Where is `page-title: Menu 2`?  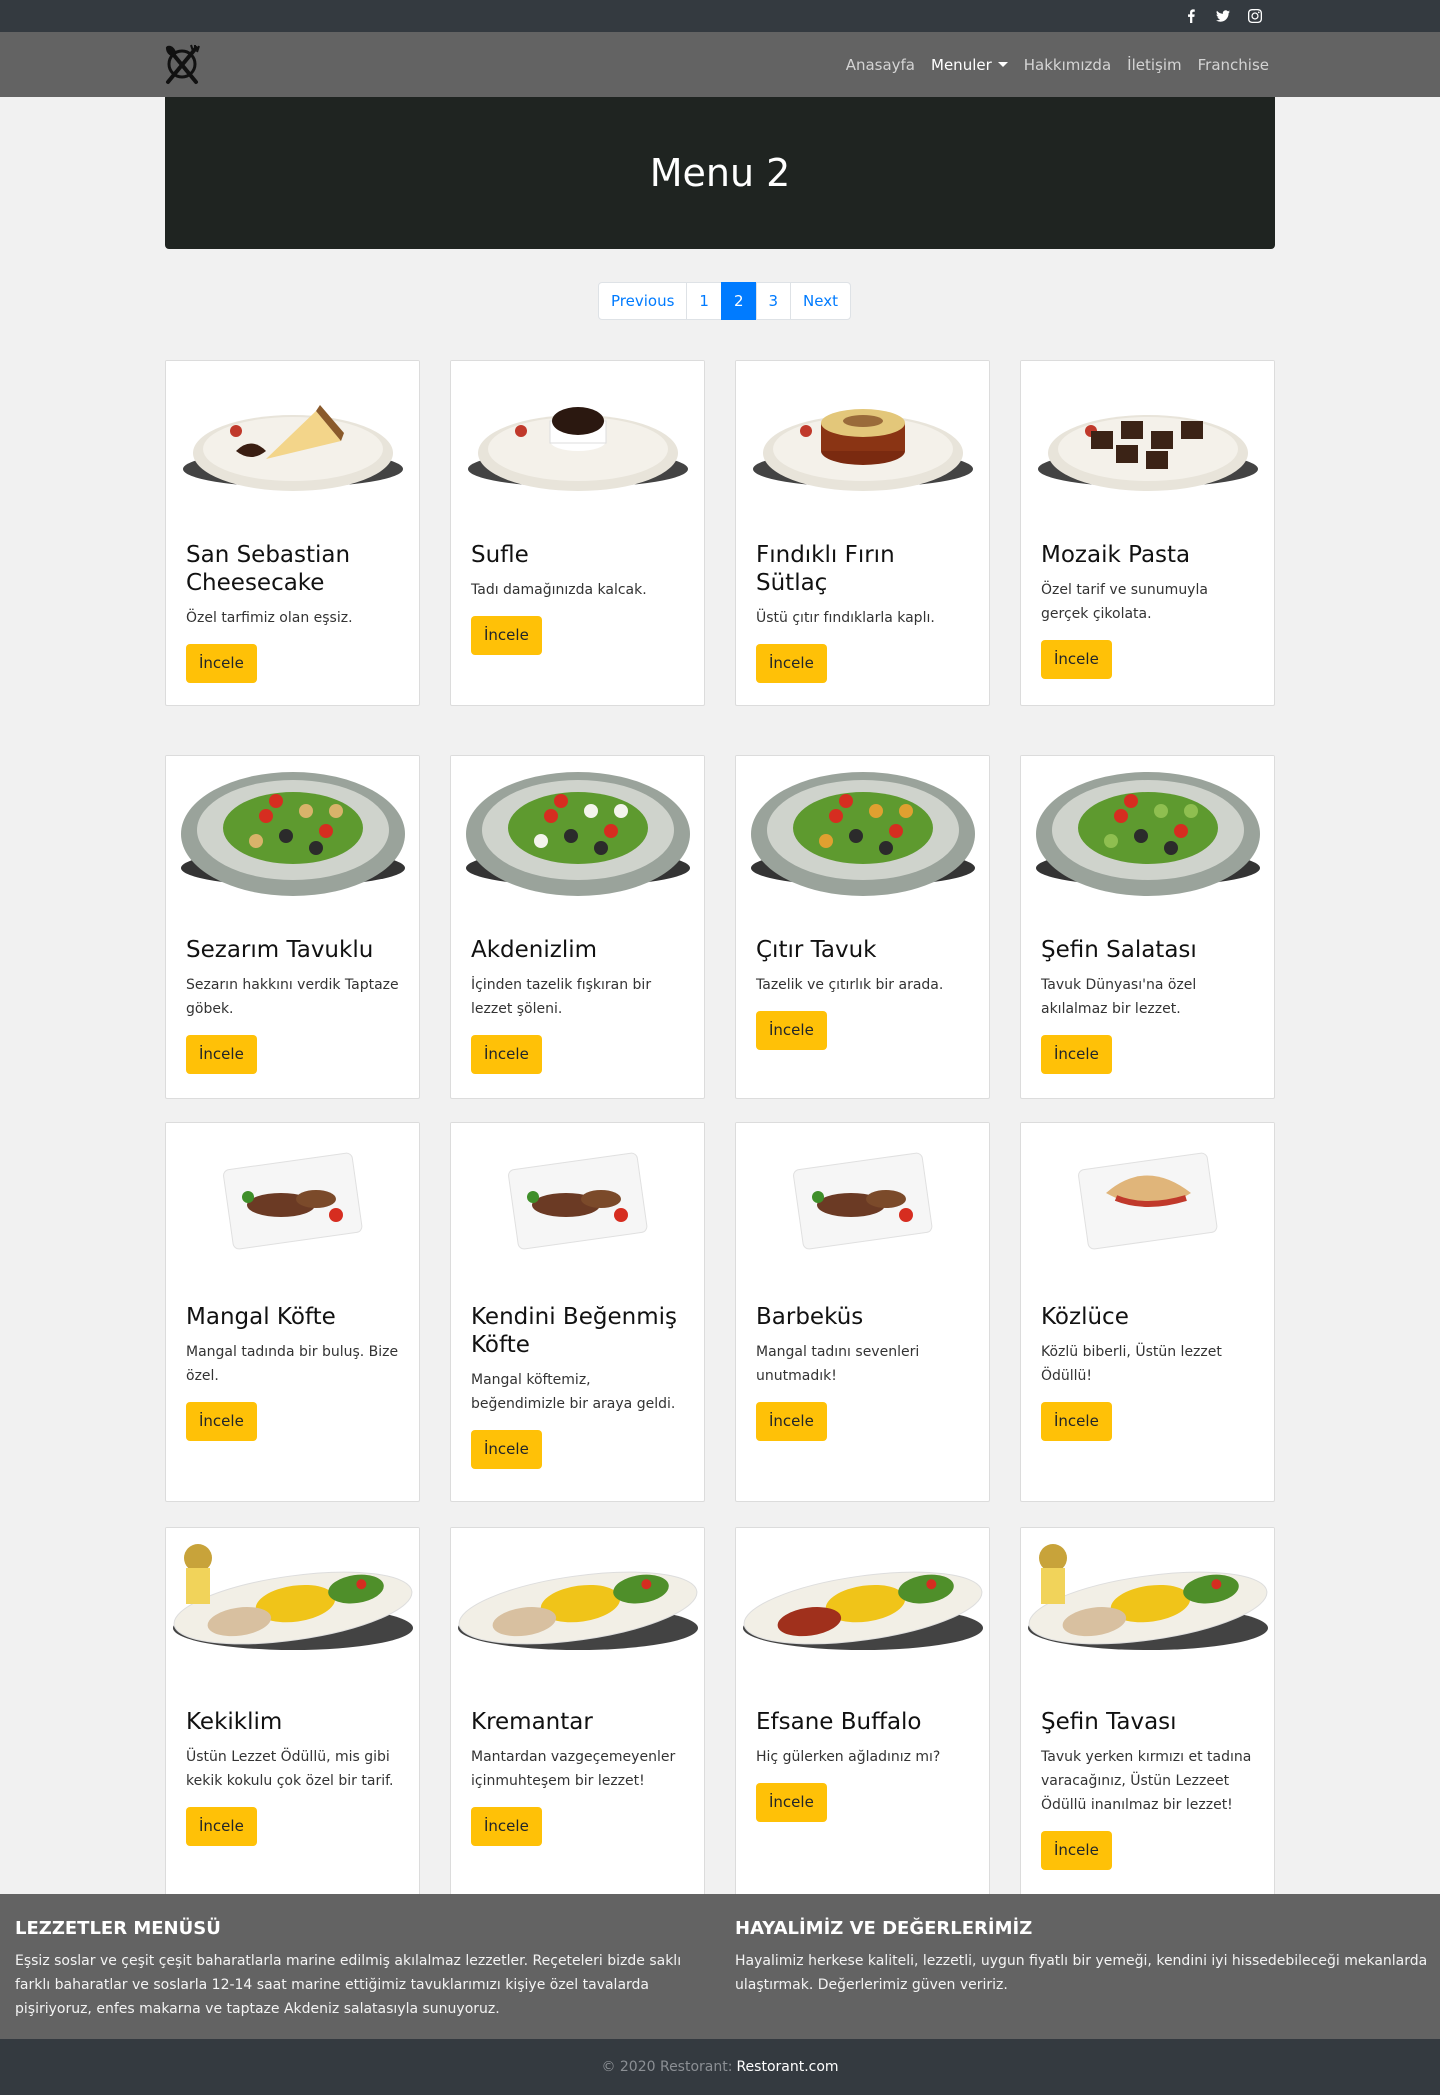
page-title: Menu 2 is located at coordinates (720, 173).